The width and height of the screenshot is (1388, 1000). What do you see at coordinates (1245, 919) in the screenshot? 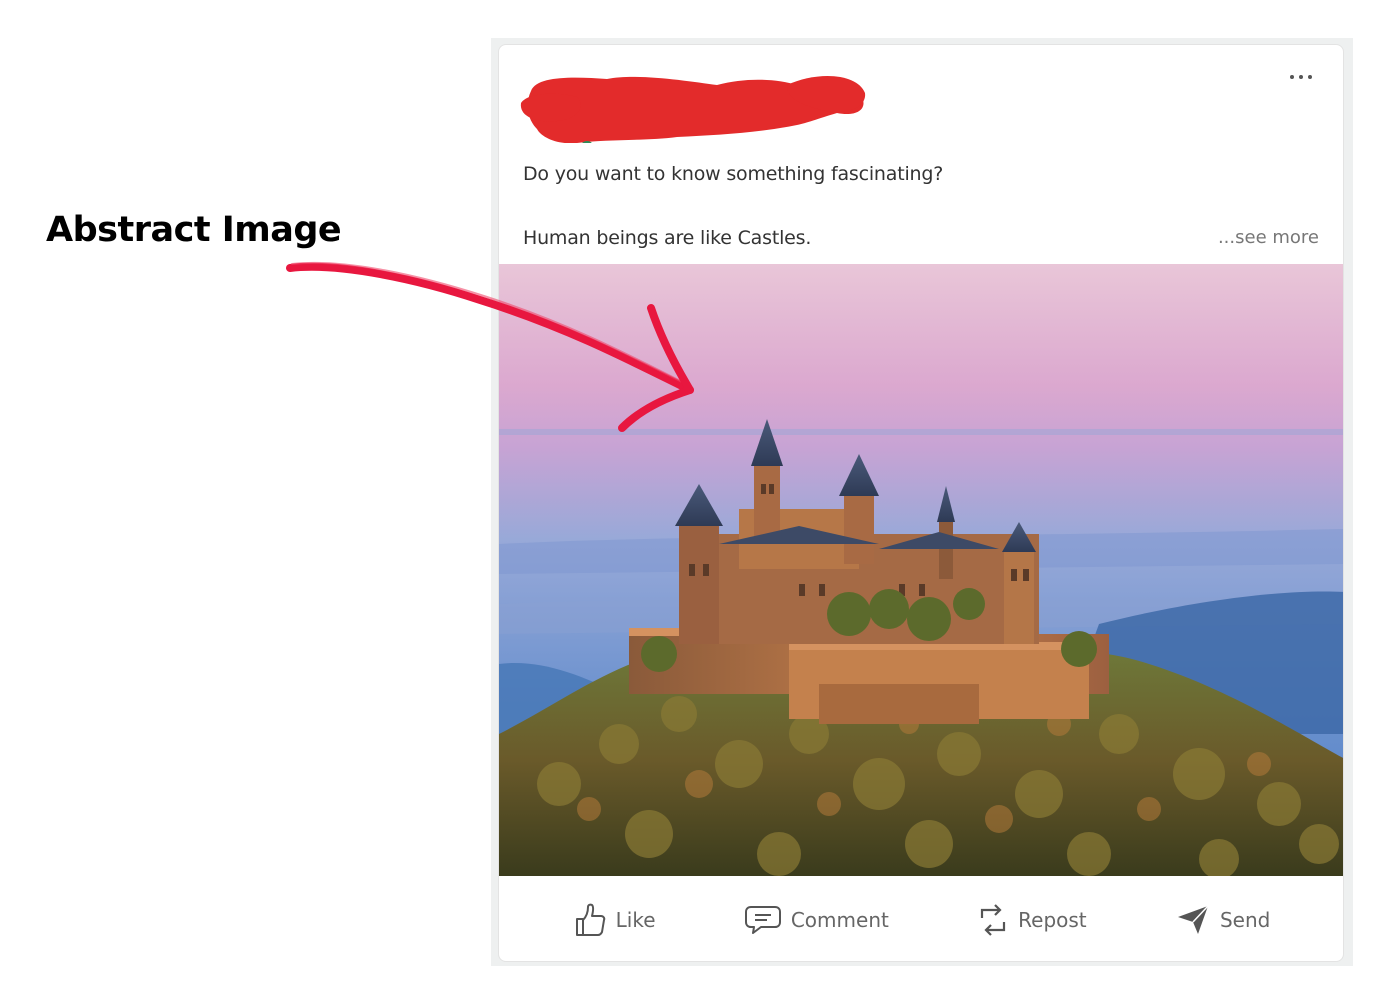
I see `send-label: Send` at bounding box center [1245, 919].